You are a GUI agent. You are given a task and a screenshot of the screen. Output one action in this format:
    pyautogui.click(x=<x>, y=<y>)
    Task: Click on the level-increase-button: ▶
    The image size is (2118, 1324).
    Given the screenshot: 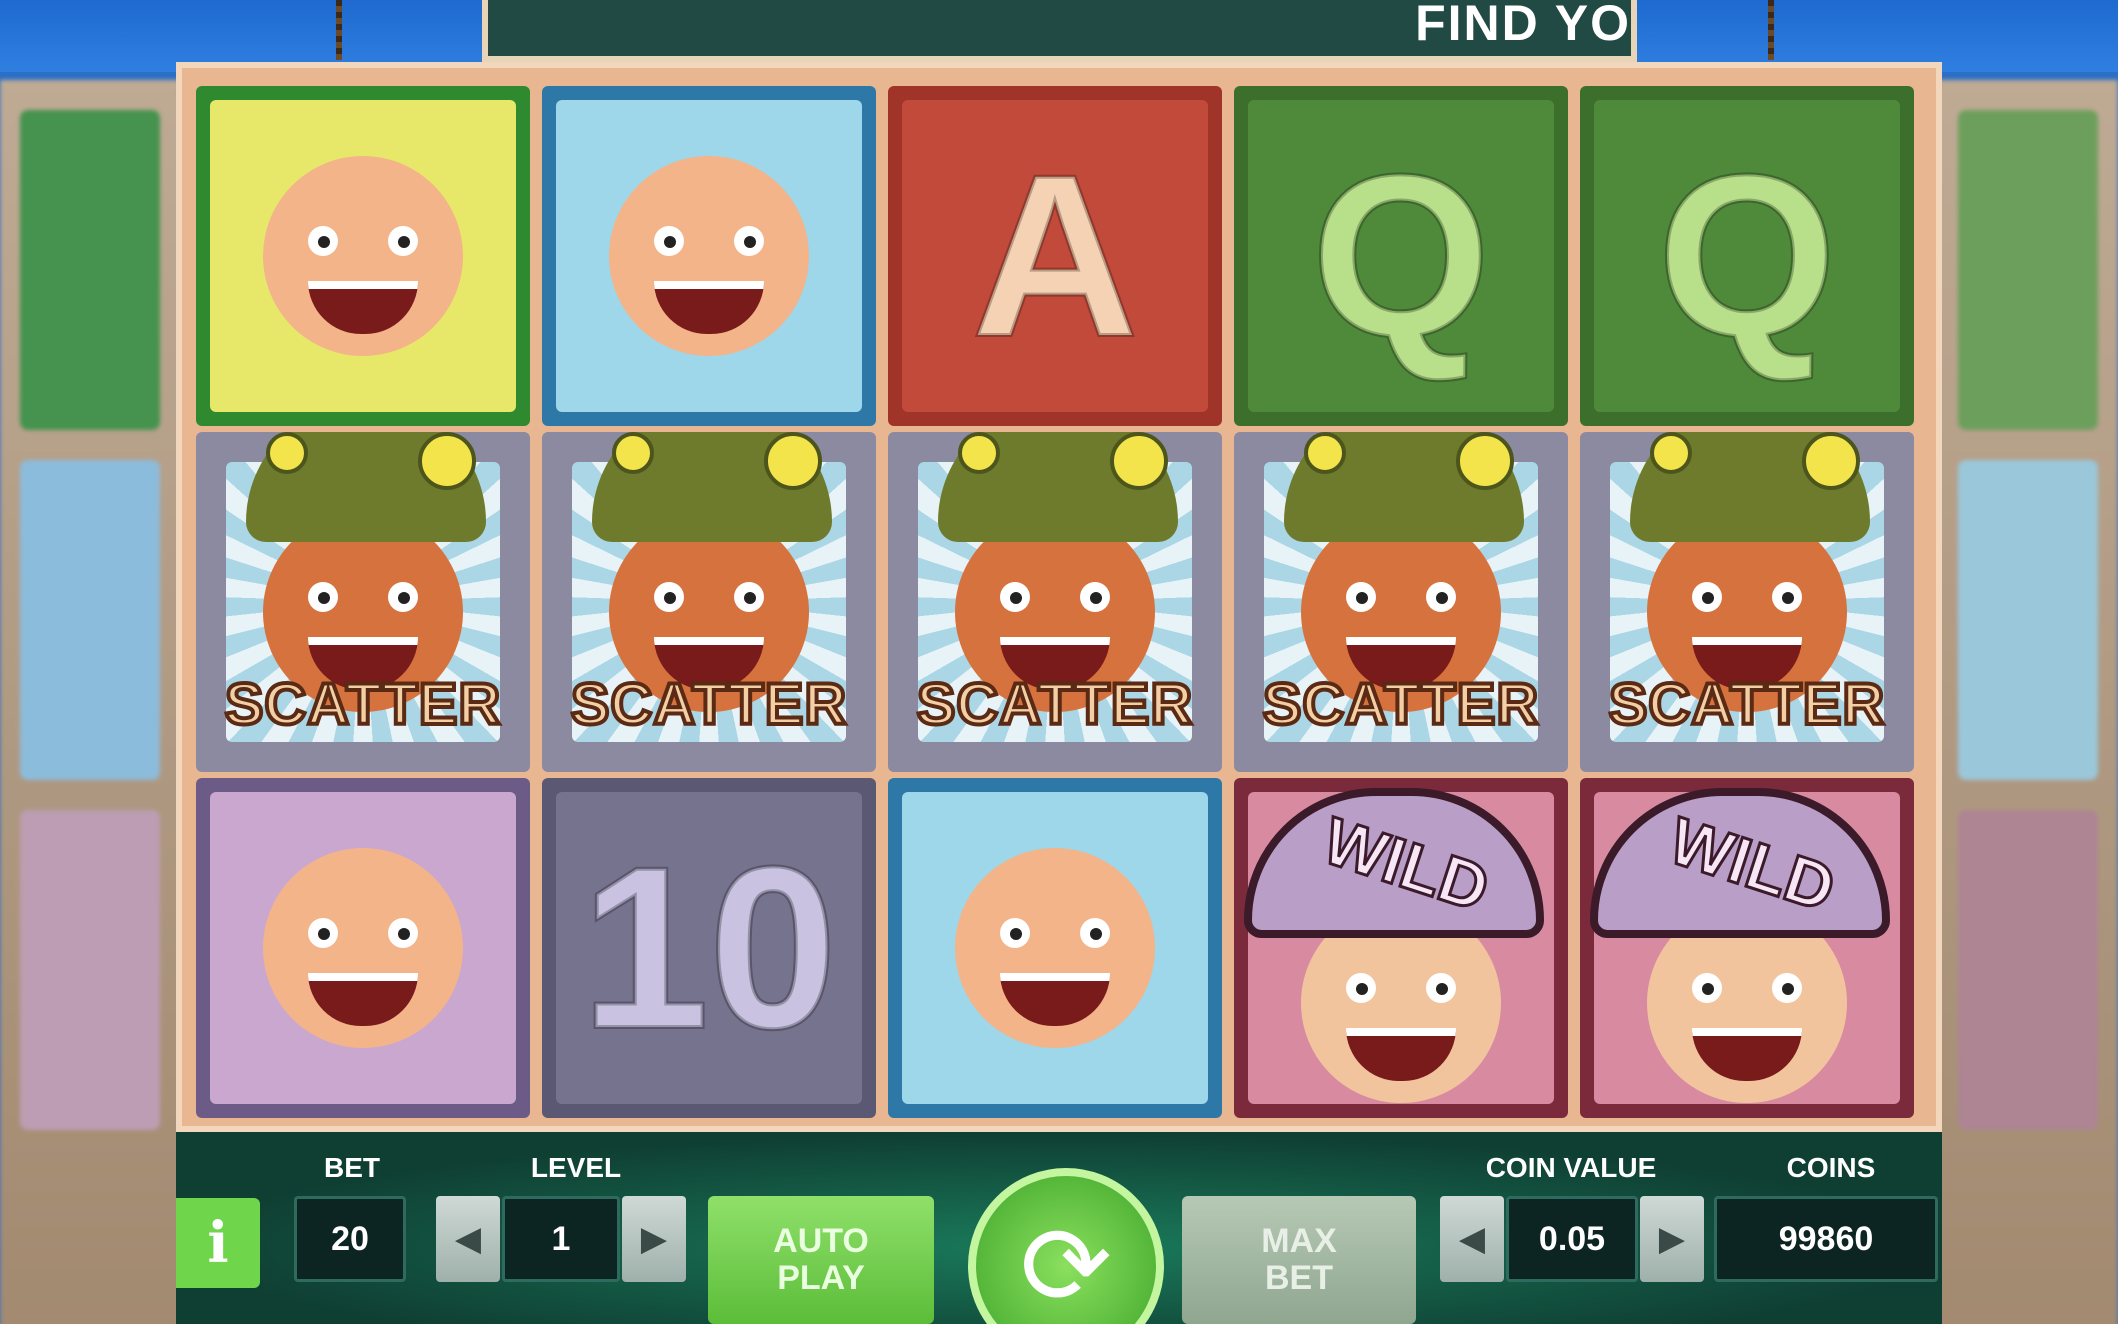 What is the action you would take?
    pyautogui.click(x=654, y=1239)
    